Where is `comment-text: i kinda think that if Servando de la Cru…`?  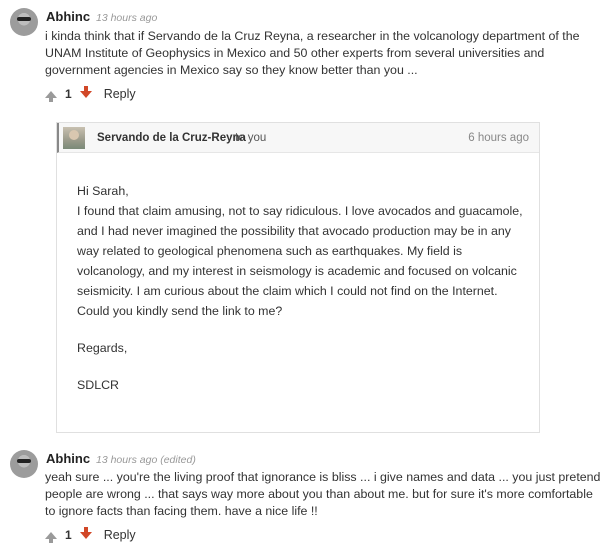 comment-text: i kinda think that if Servando de la Cru… is located at coordinates (312, 53).